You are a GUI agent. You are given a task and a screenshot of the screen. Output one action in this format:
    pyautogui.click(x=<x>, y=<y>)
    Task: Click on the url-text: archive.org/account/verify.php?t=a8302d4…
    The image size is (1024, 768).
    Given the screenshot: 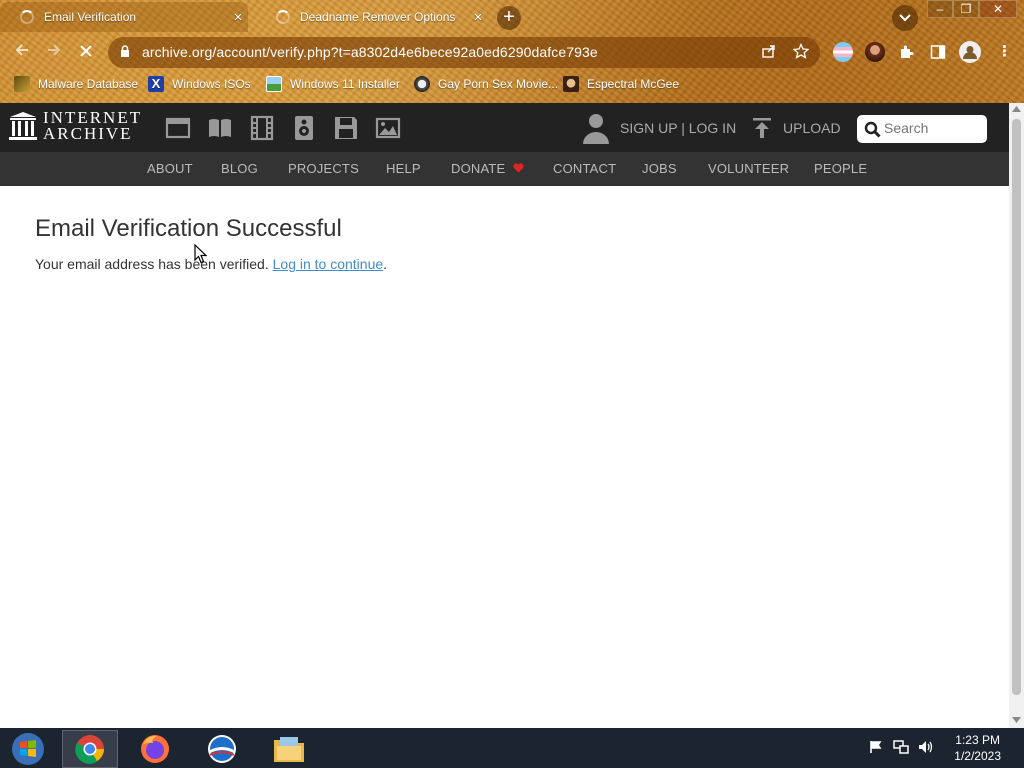 What is the action you would take?
    pyautogui.click(x=370, y=52)
    